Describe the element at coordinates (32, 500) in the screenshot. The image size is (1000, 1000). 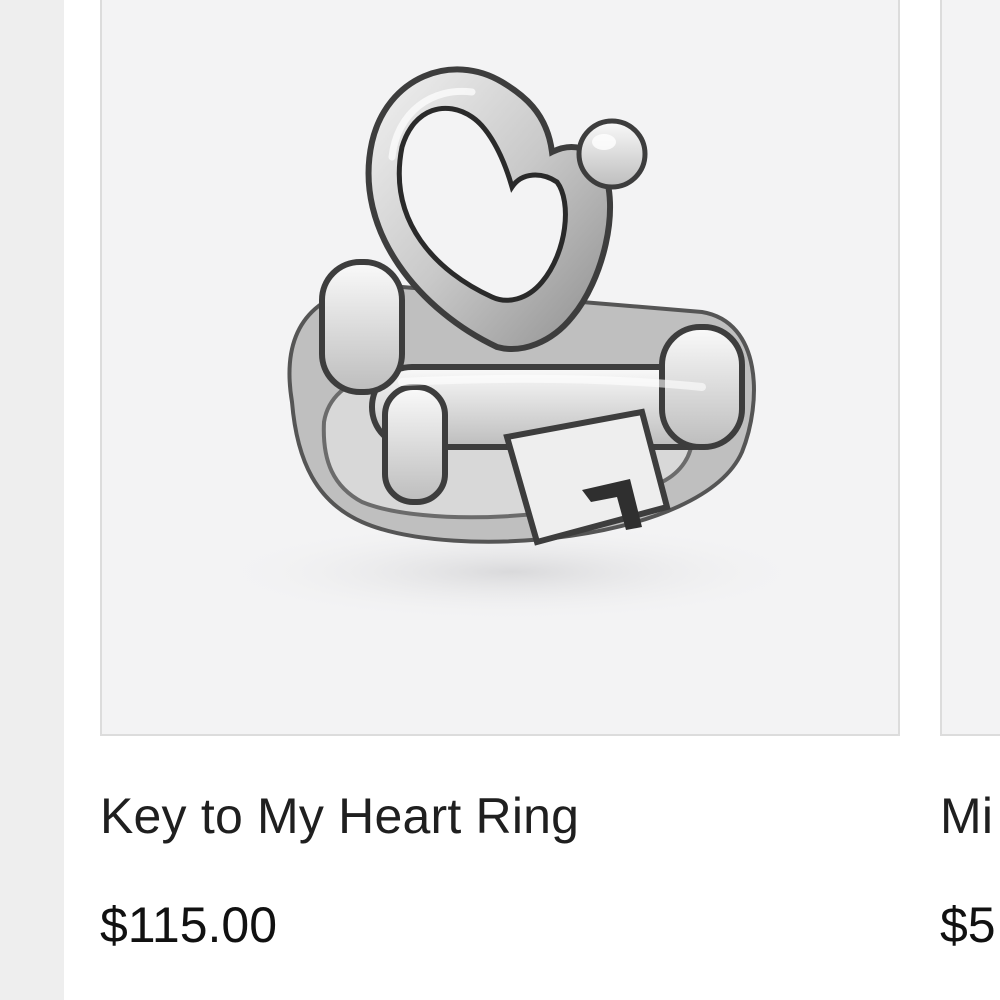
I see `left-gutter` at that location.